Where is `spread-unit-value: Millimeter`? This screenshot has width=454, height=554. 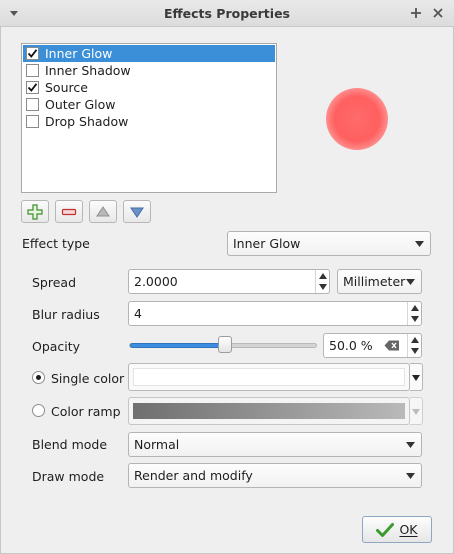
spread-unit-value: Millimeter is located at coordinates (374, 281).